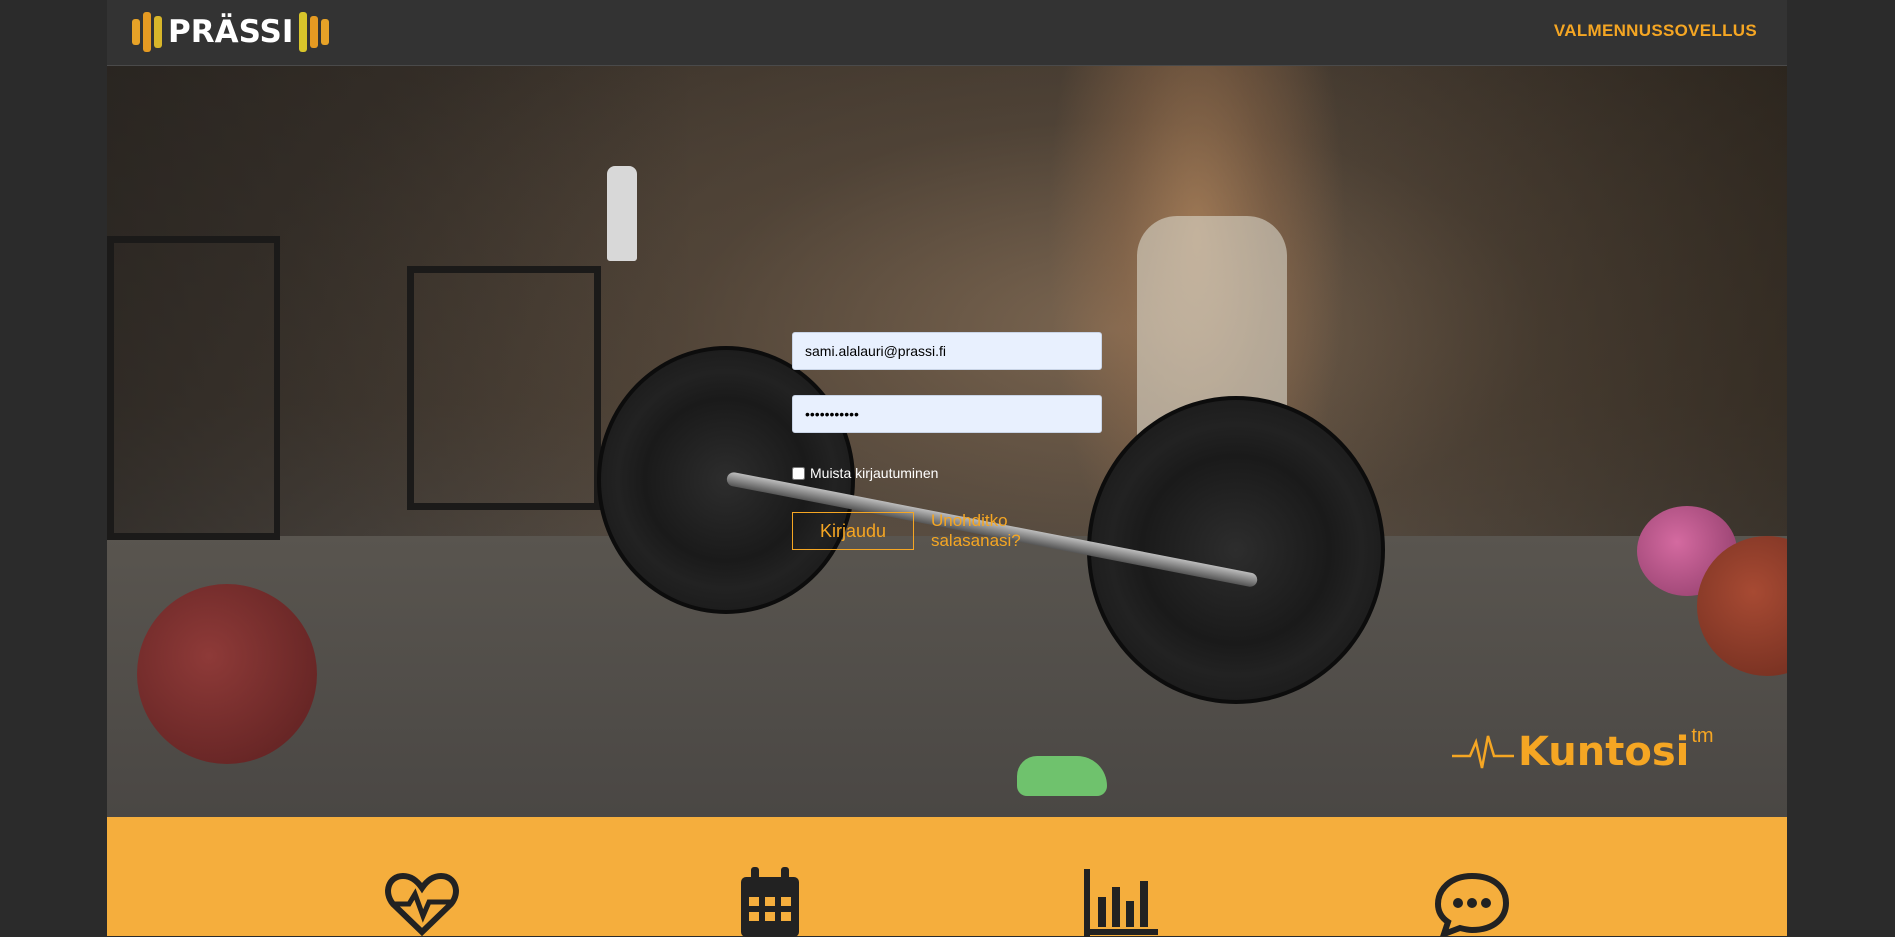  Describe the element at coordinates (622, 213) in the screenshot. I see `water-bottle` at that location.